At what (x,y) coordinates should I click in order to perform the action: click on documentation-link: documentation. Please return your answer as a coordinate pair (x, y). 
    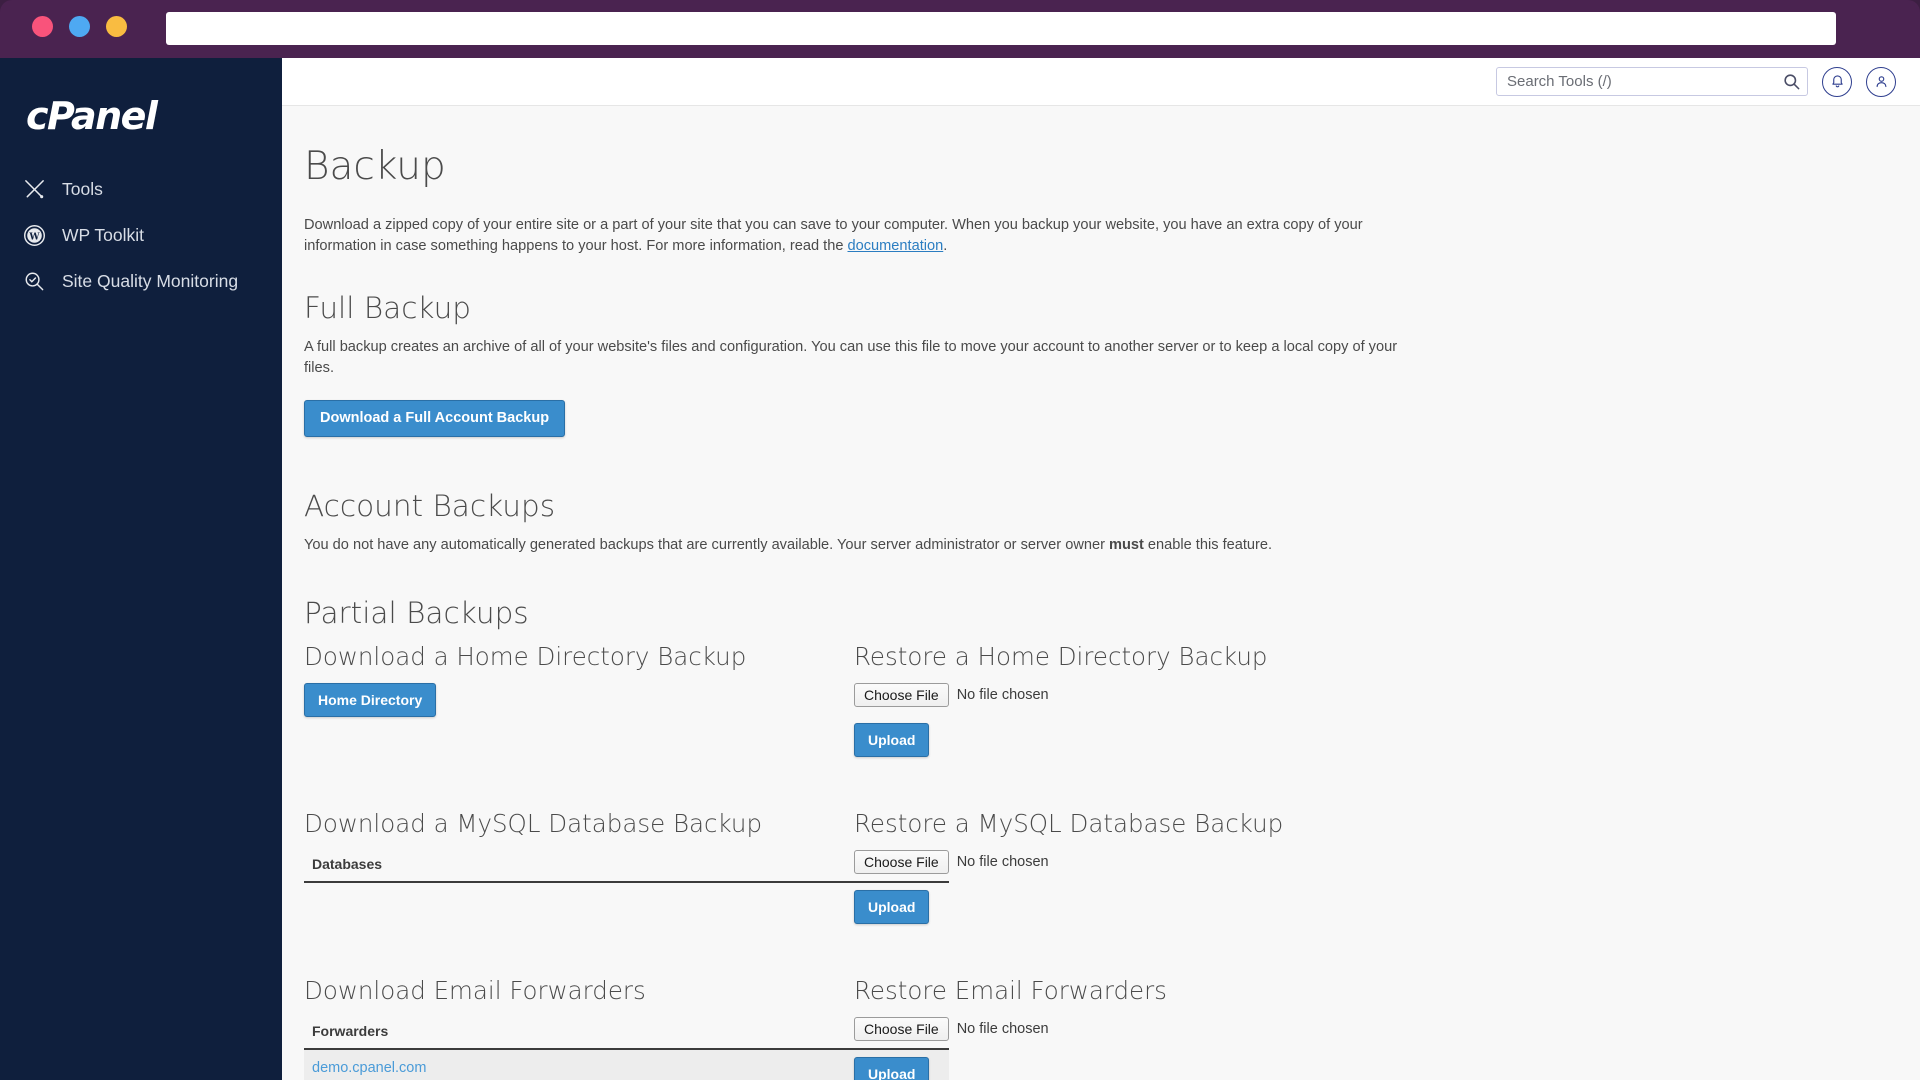
    Looking at the image, I should click on (896, 246).